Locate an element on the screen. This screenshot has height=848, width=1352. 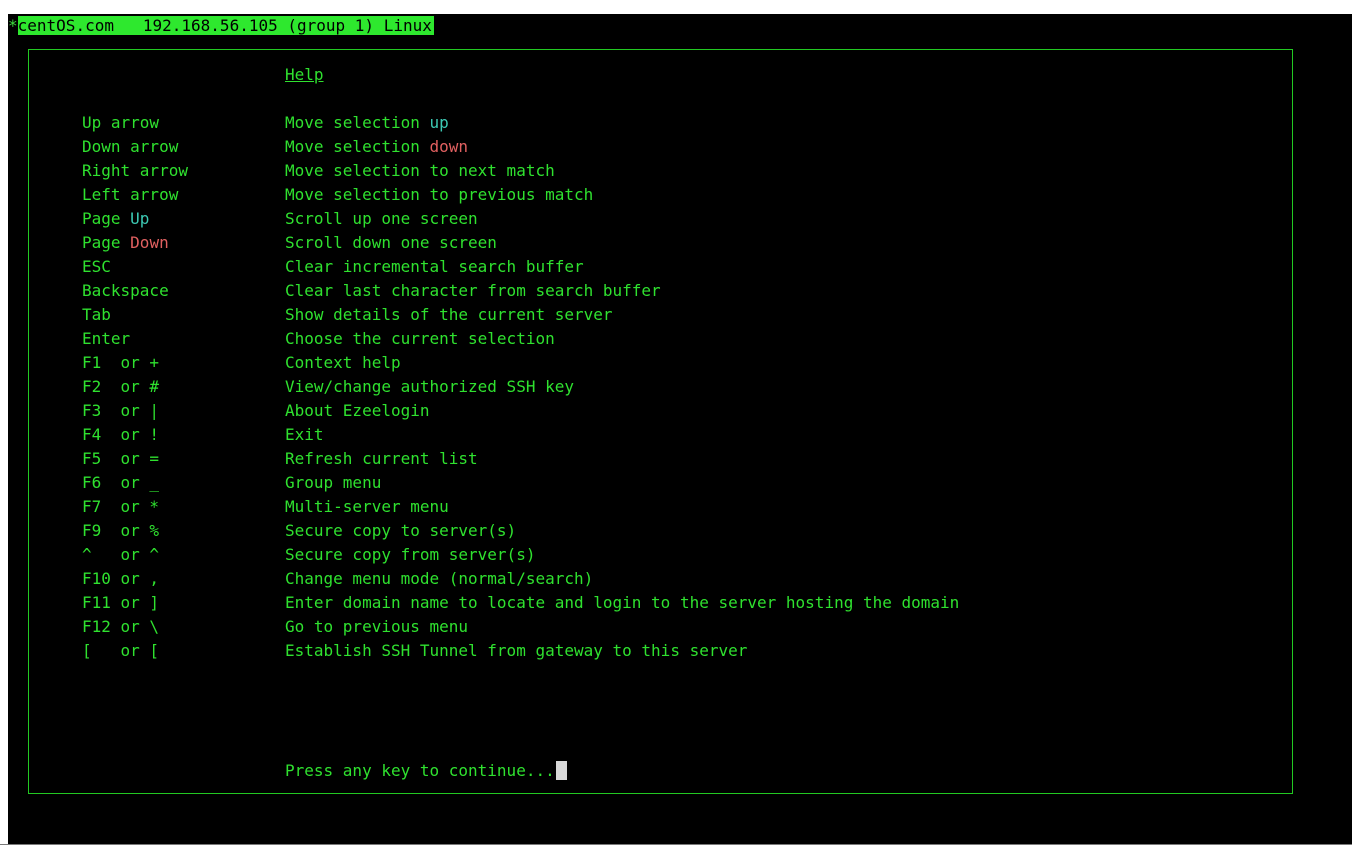
key-caret: ^ or ^ is located at coordinates (121, 554).